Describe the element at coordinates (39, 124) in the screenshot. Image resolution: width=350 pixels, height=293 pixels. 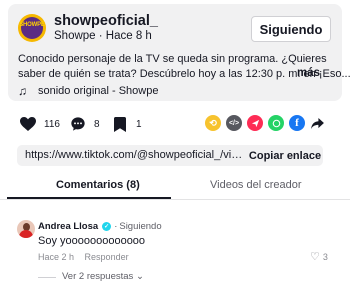
I see `like-action: 116` at that location.